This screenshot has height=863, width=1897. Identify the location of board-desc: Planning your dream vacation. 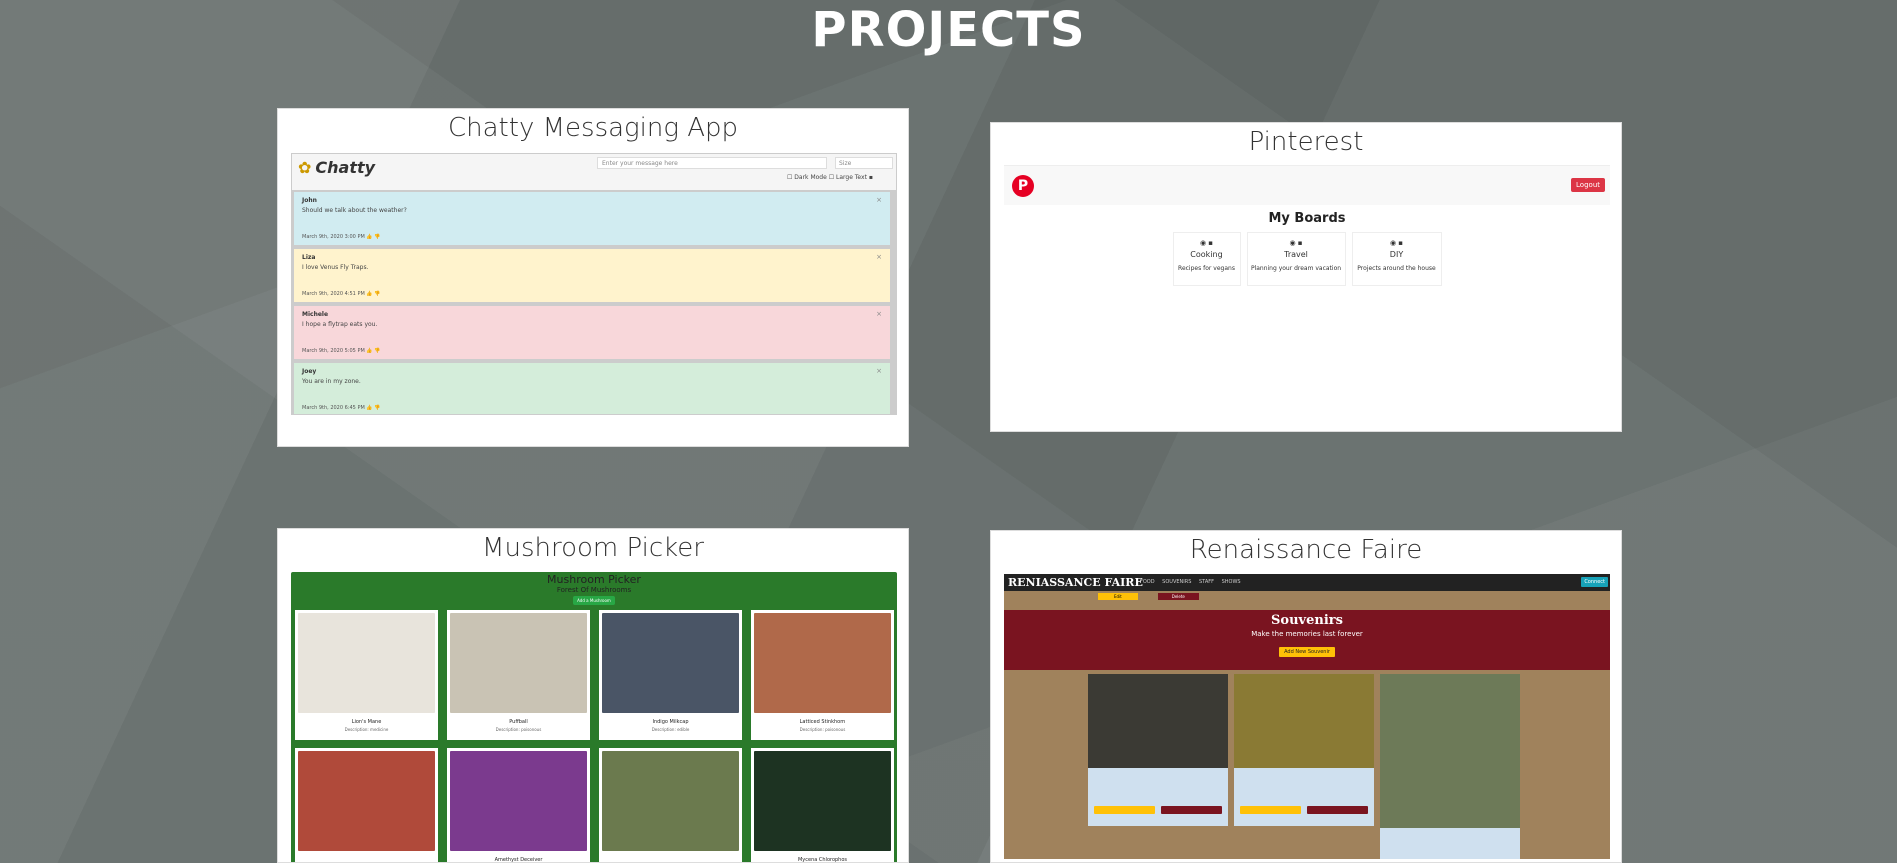
(1296, 268).